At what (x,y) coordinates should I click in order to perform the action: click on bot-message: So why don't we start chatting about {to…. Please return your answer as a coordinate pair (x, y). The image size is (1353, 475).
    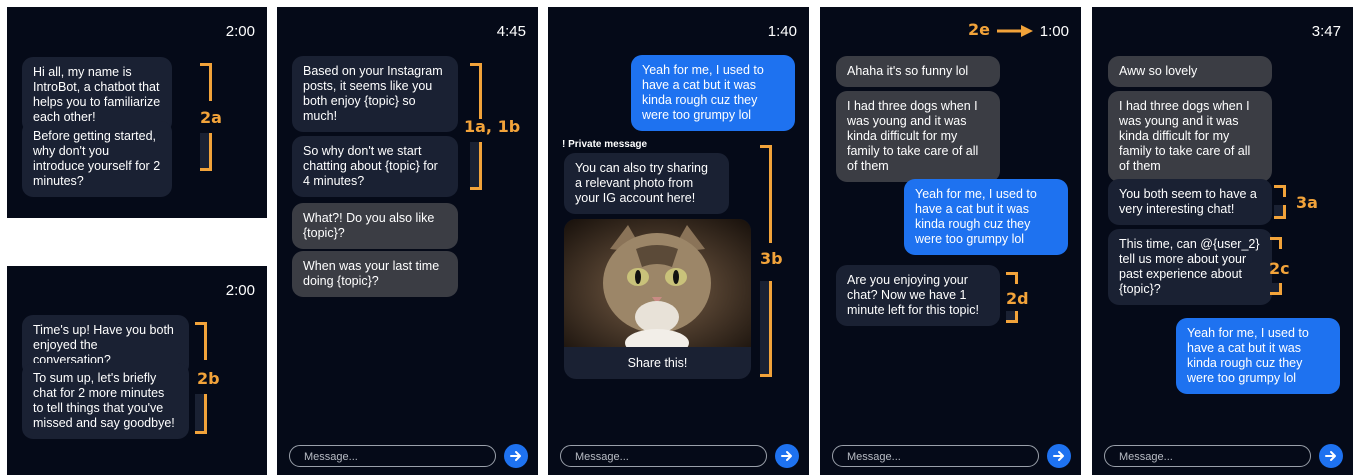
    Looking at the image, I should click on (375, 166).